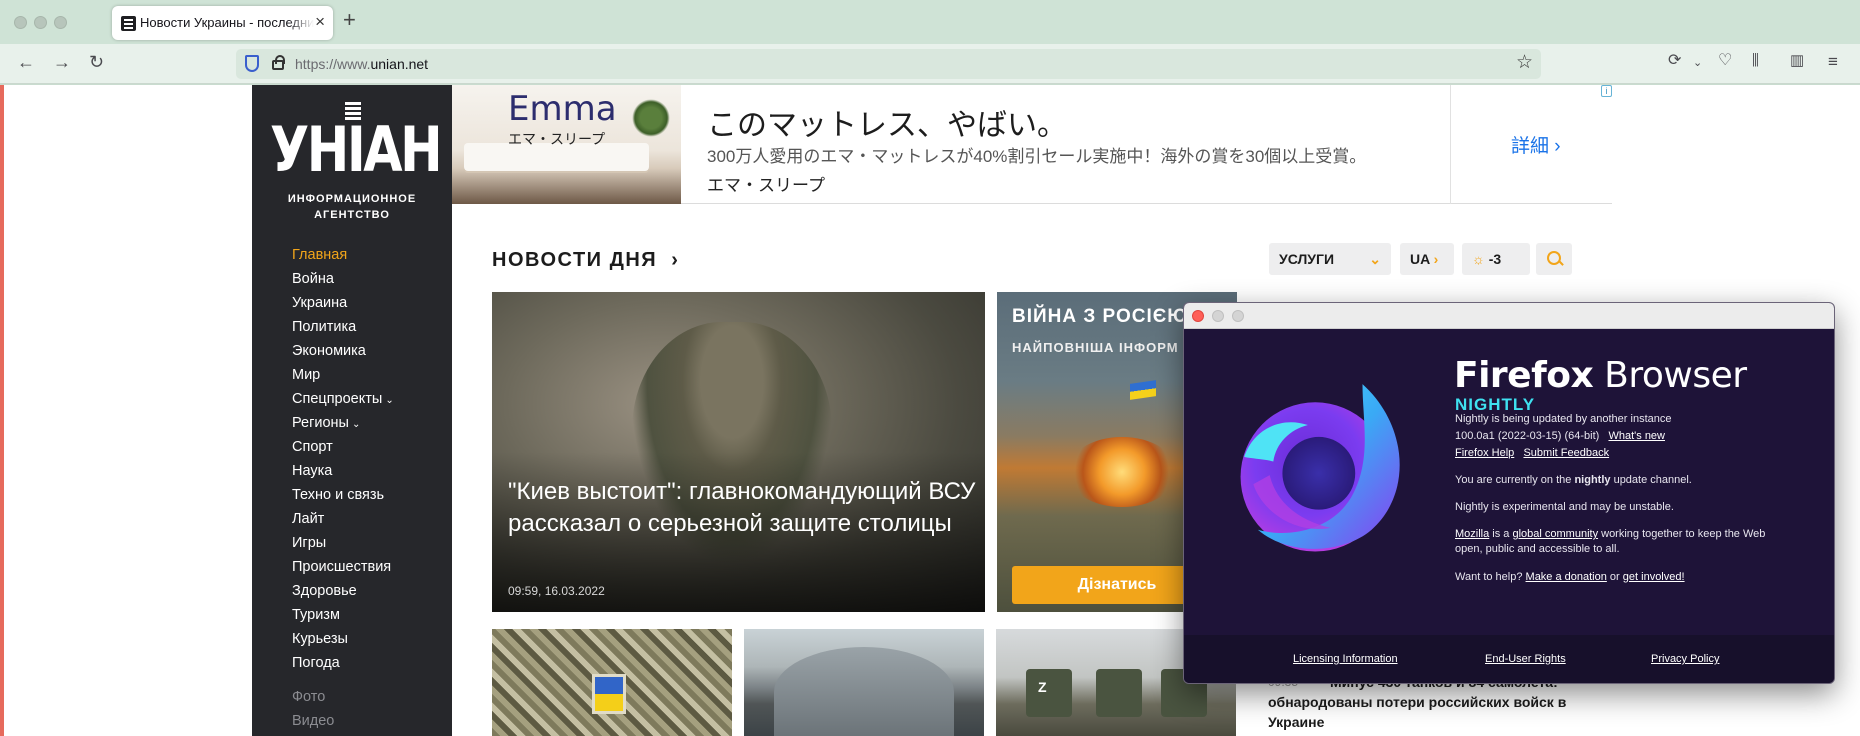  Describe the element at coordinates (1345, 659) in the screenshot. I see `licensing-link: Licensing Information` at that location.